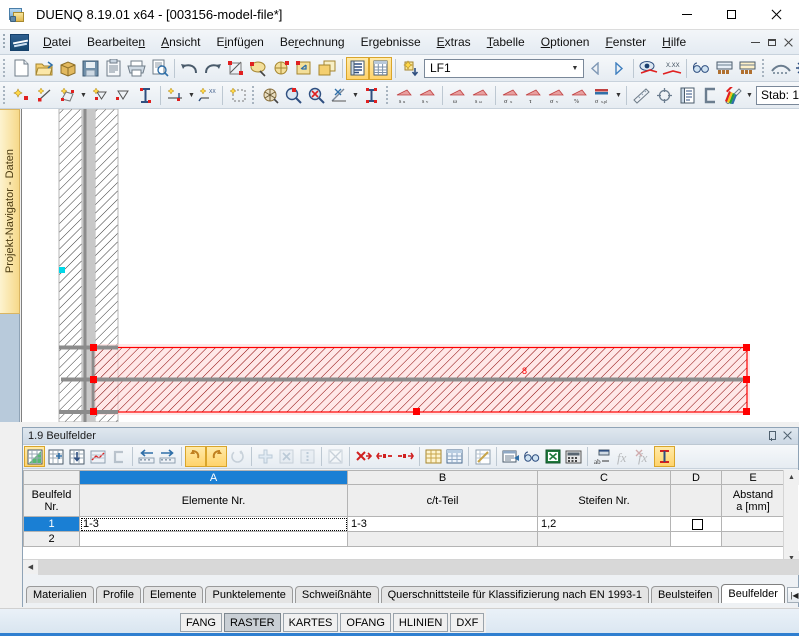 The image size is (799, 636). I want to click on print-report-icon, so click(510, 456).